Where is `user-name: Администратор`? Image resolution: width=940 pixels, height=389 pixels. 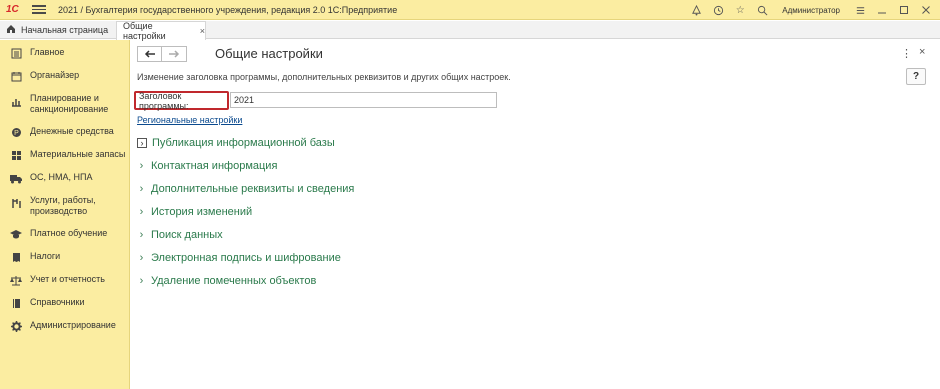
user-name: Администратор is located at coordinates (811, 10).